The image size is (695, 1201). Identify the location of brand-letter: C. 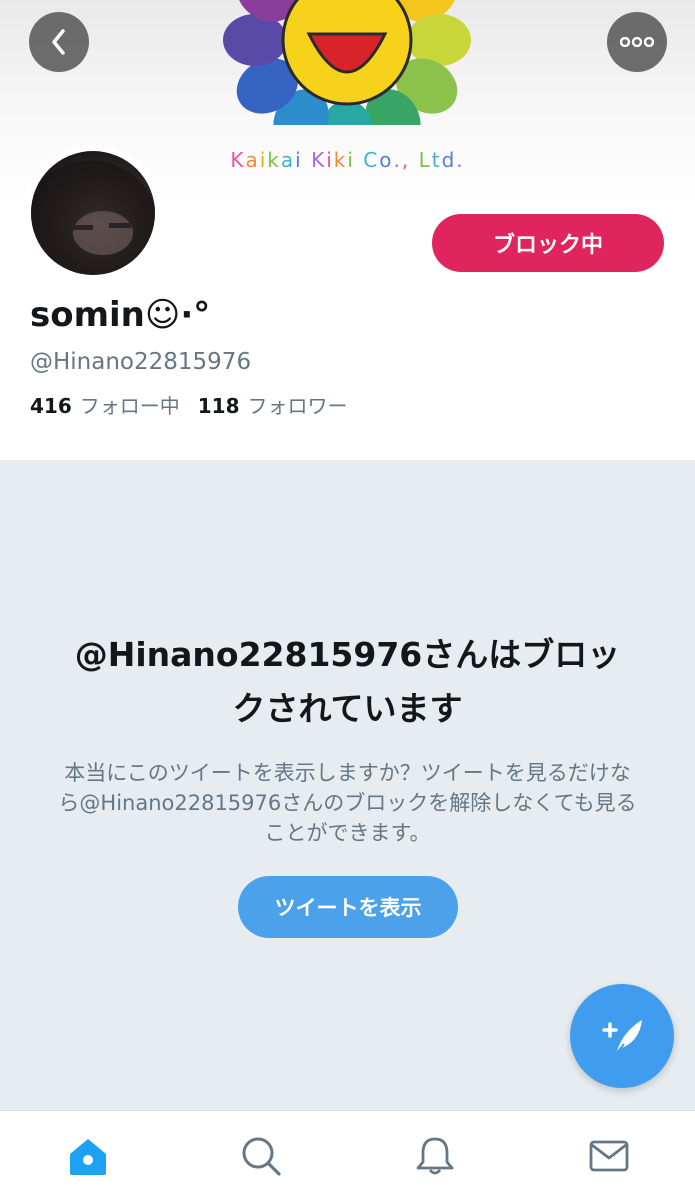
(371, 160).